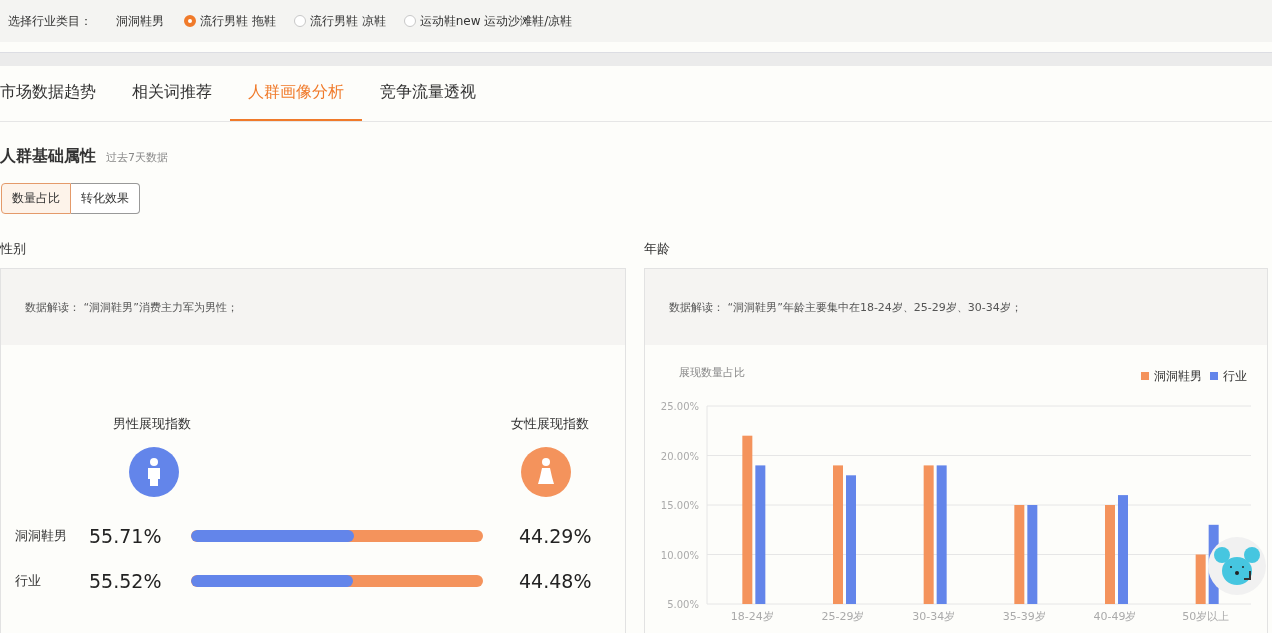 The height and width of the screenshot is (633, 1272). What do you see at coordinates (712, 373) in the screenshot?
I see `chart-title: 展现数量占比` at bounding box center [712, 373].